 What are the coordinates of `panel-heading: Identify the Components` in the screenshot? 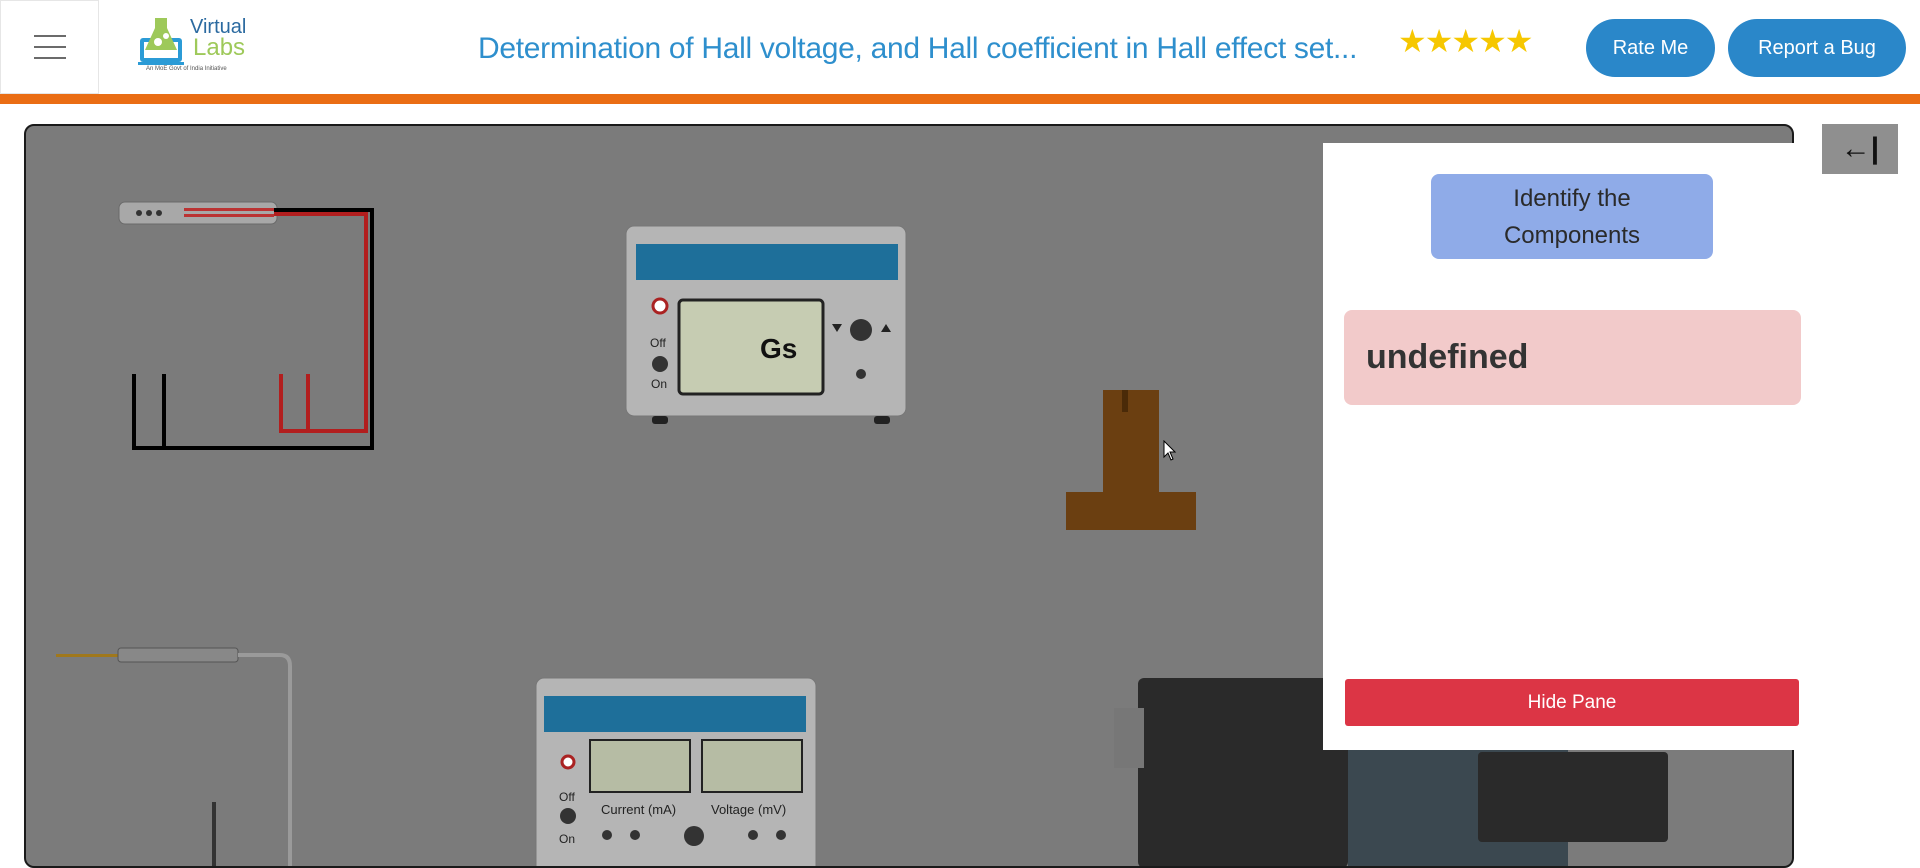 It's located at (1572, 216).